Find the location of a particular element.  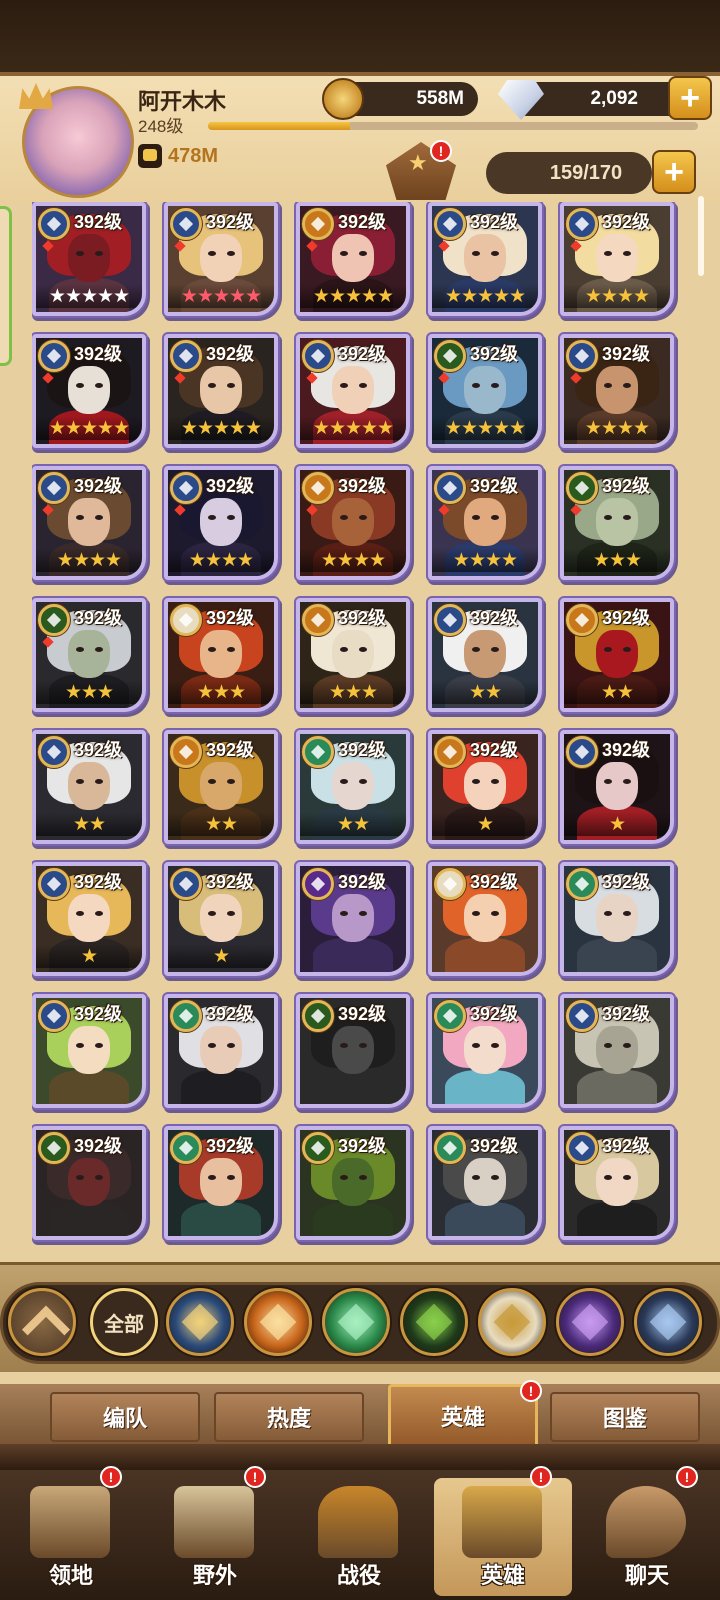

mauler-icon is located at coordinates (278, 1322).